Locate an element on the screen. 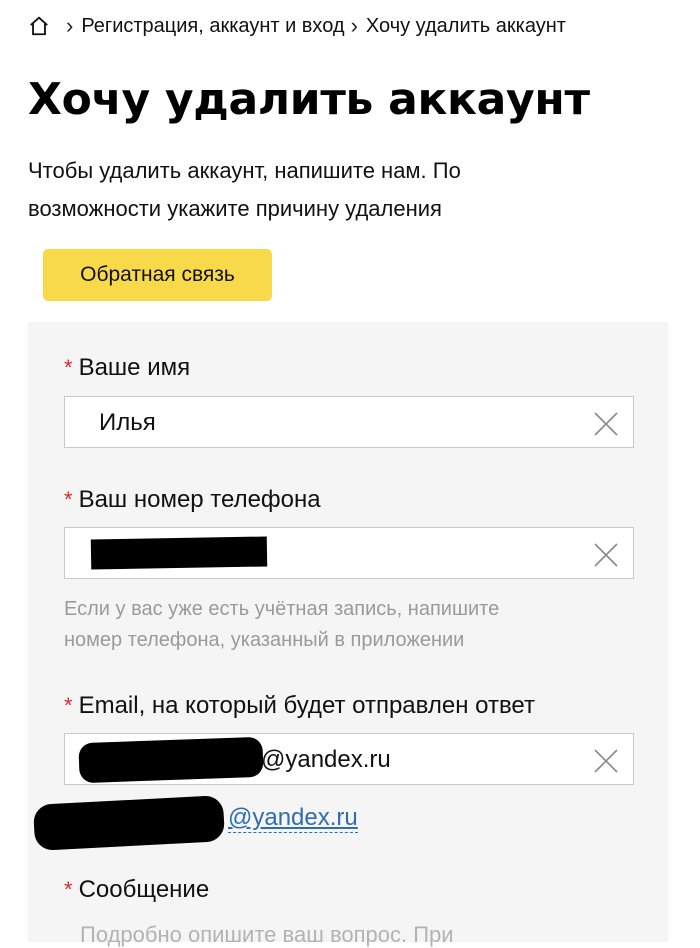 The width and height of the screenshot is (700, 948). message-textarea-placeholder: Подробно опишите ваш вопрос. При is located at coordinates (267, 935).